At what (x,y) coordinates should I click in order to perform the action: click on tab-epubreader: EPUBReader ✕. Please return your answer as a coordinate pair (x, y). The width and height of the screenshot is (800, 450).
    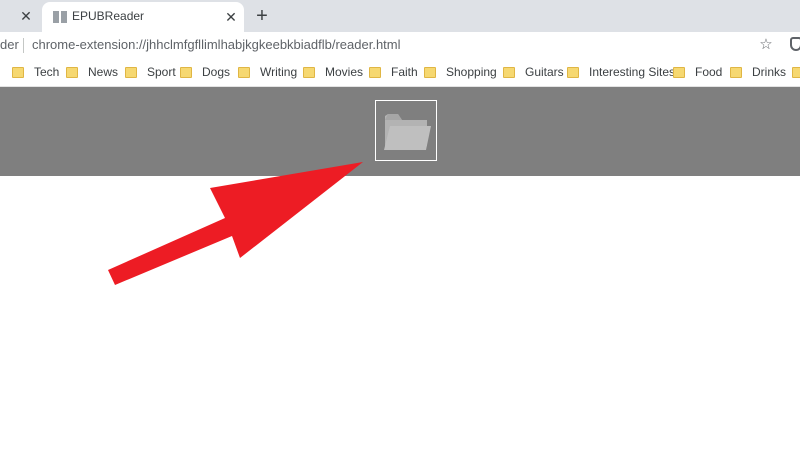
    Looking at the image, I should click on (143, 17).